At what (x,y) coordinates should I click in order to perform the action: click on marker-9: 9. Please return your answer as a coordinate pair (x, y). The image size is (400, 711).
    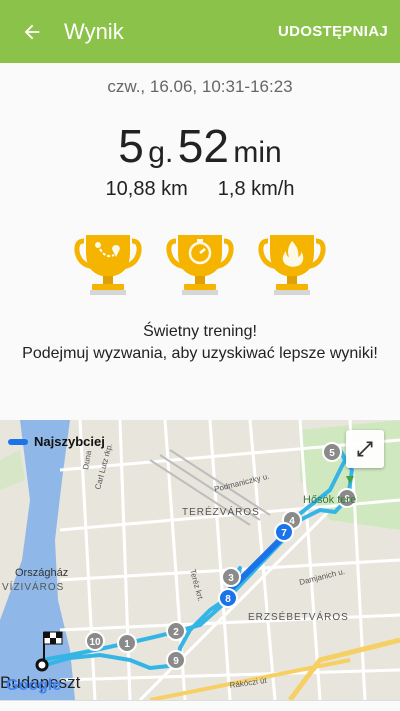
    Looking at the image, I should click on (176, 660).